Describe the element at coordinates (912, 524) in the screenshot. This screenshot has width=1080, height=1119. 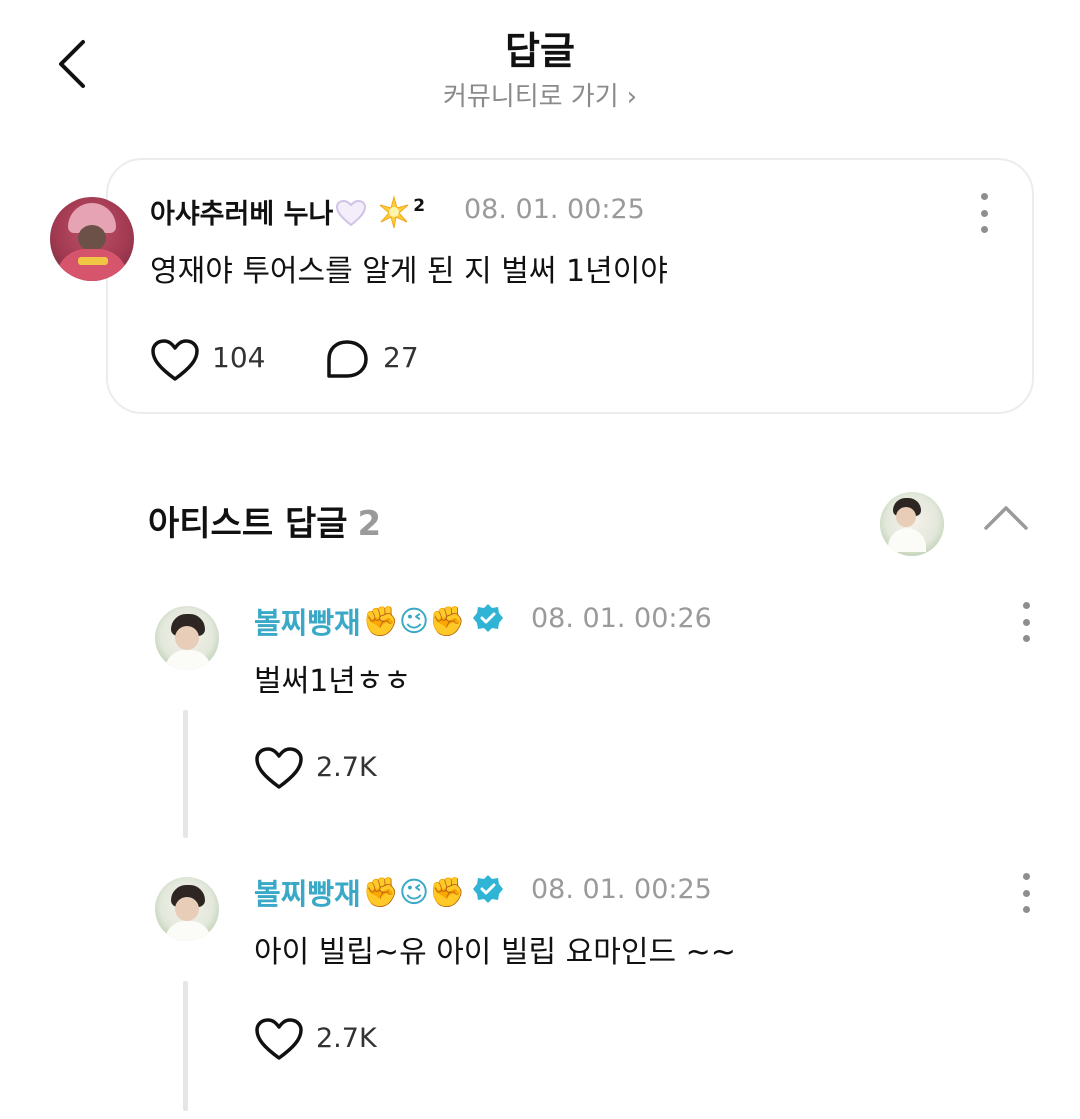
I see `artist-avatar` at that location.